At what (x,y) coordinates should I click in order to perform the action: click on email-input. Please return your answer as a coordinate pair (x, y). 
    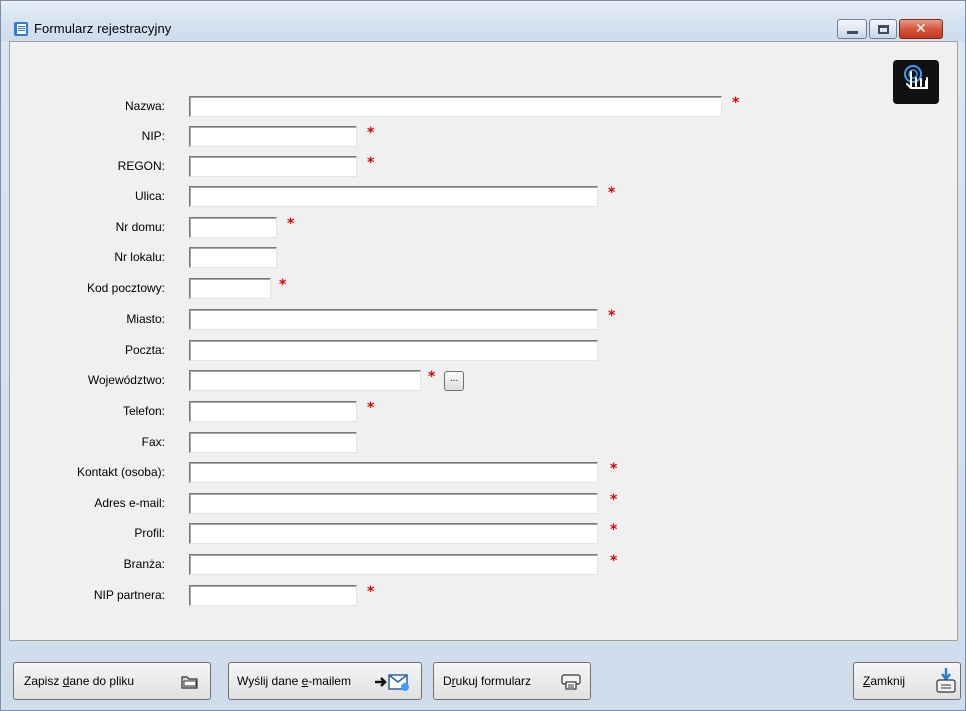
    Looking at the image, I should click on (393, 503).